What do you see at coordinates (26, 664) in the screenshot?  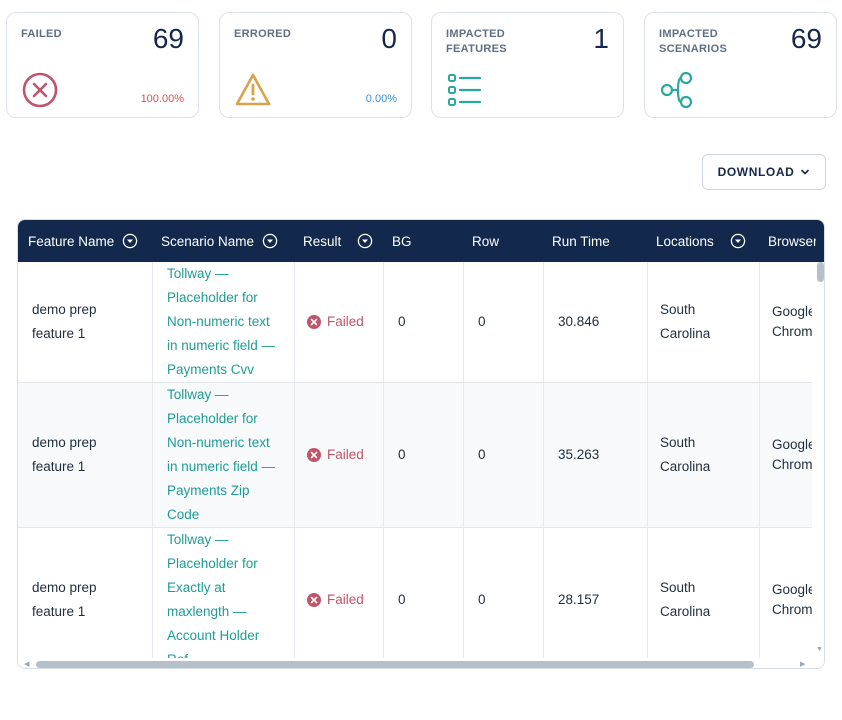 I see `scroll-left-icon: ◀` at bounding box center [26, 664].